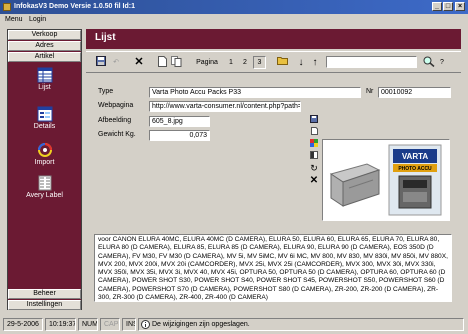 This screenshot has height=334, width=468. I want to click on search-input, so click(371, 62).